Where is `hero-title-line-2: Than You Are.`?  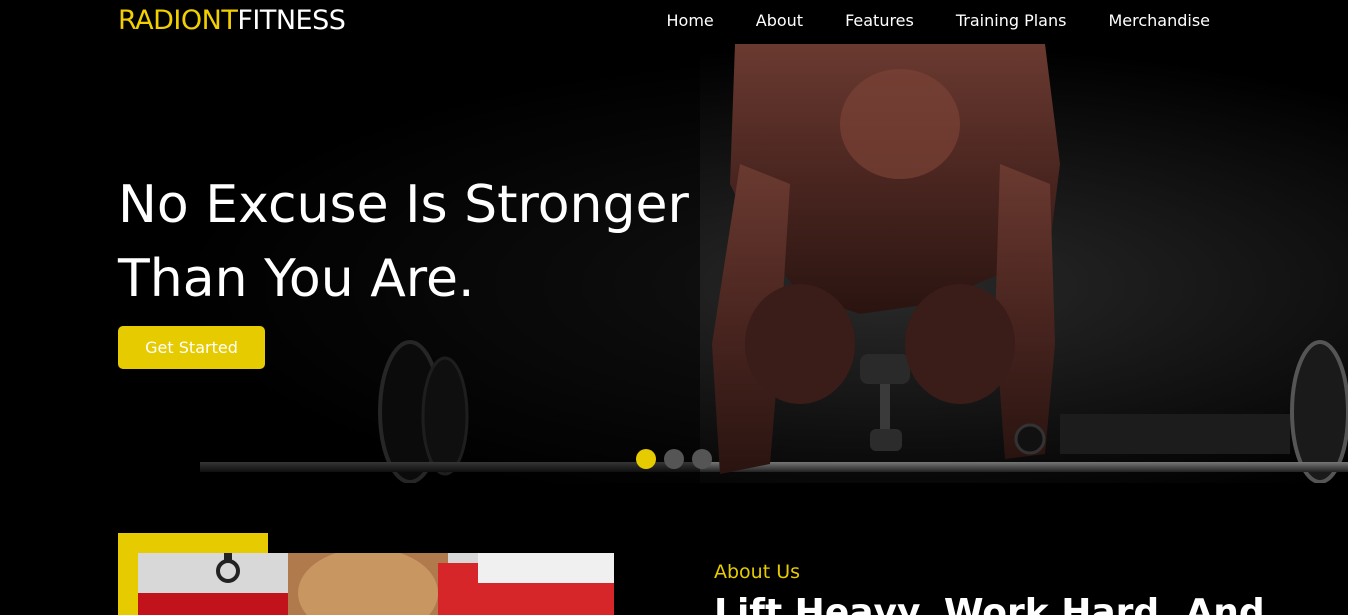 hero-title-line-2: Than You Are. is located at coordinates (296, 279).